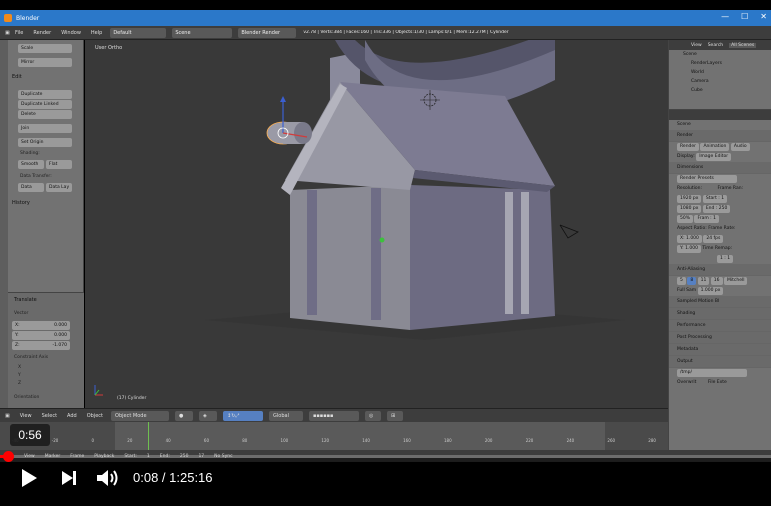  Describe the element at coordinates (19, 367) in the screenshot. I see `constraint-x-checkbox: X` at that location.